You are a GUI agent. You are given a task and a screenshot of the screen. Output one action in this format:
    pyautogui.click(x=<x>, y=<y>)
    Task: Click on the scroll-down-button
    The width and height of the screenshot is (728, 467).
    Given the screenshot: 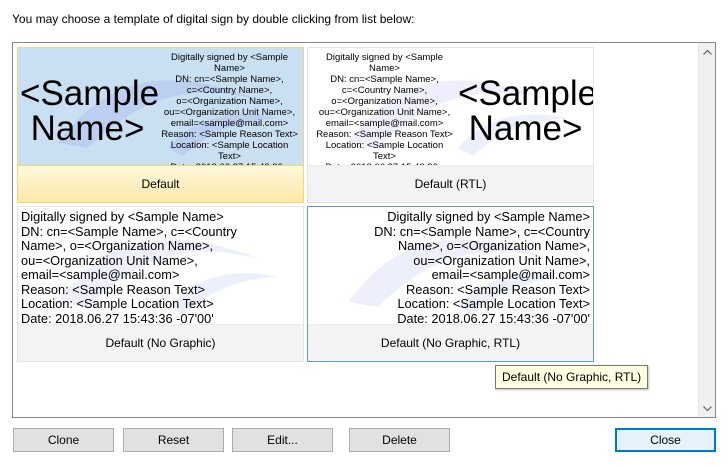 What is the action you would take?
    pyautogui.click(x=707, y=408)
    